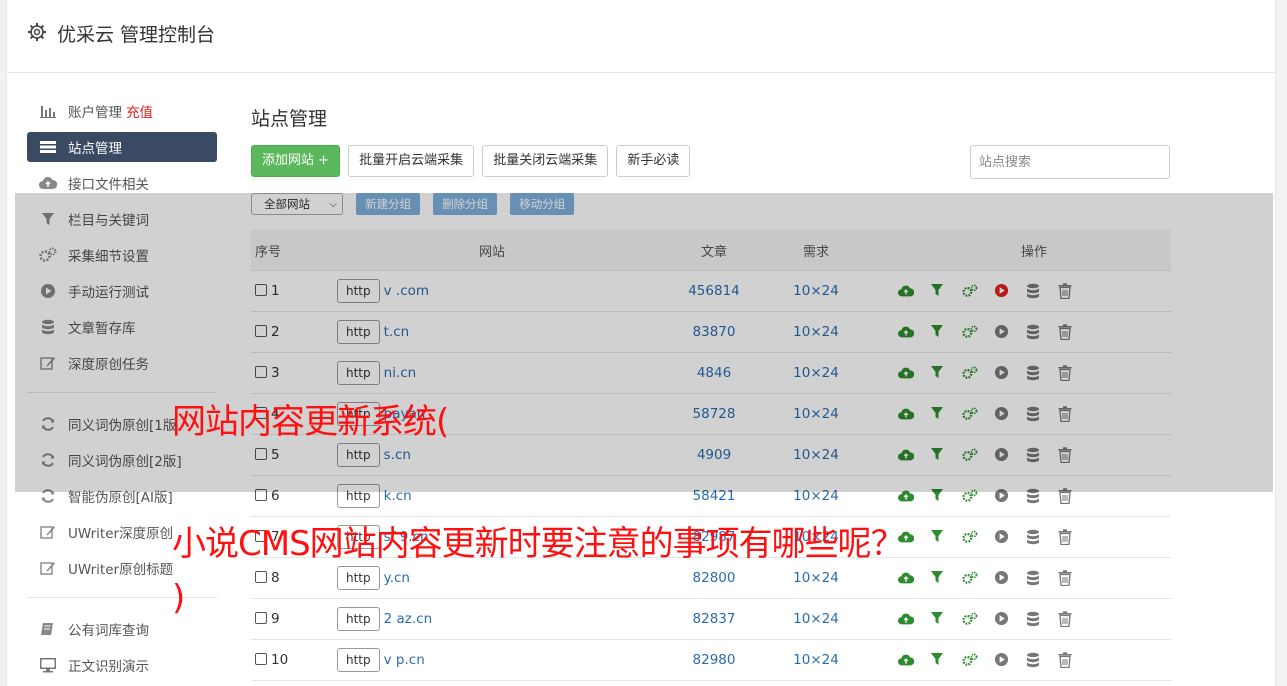 The height and width of the screenshot is (686, 1287). Describe the element at coordinates (714, 660) in the screenshot. I see `article-count-link: 82980` at that location.